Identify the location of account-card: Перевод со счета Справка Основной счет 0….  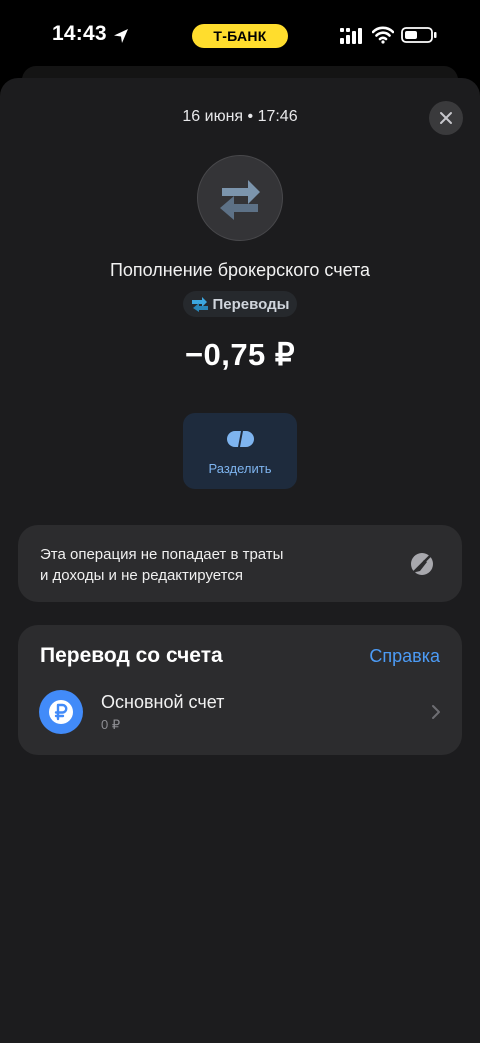
(240, 690).